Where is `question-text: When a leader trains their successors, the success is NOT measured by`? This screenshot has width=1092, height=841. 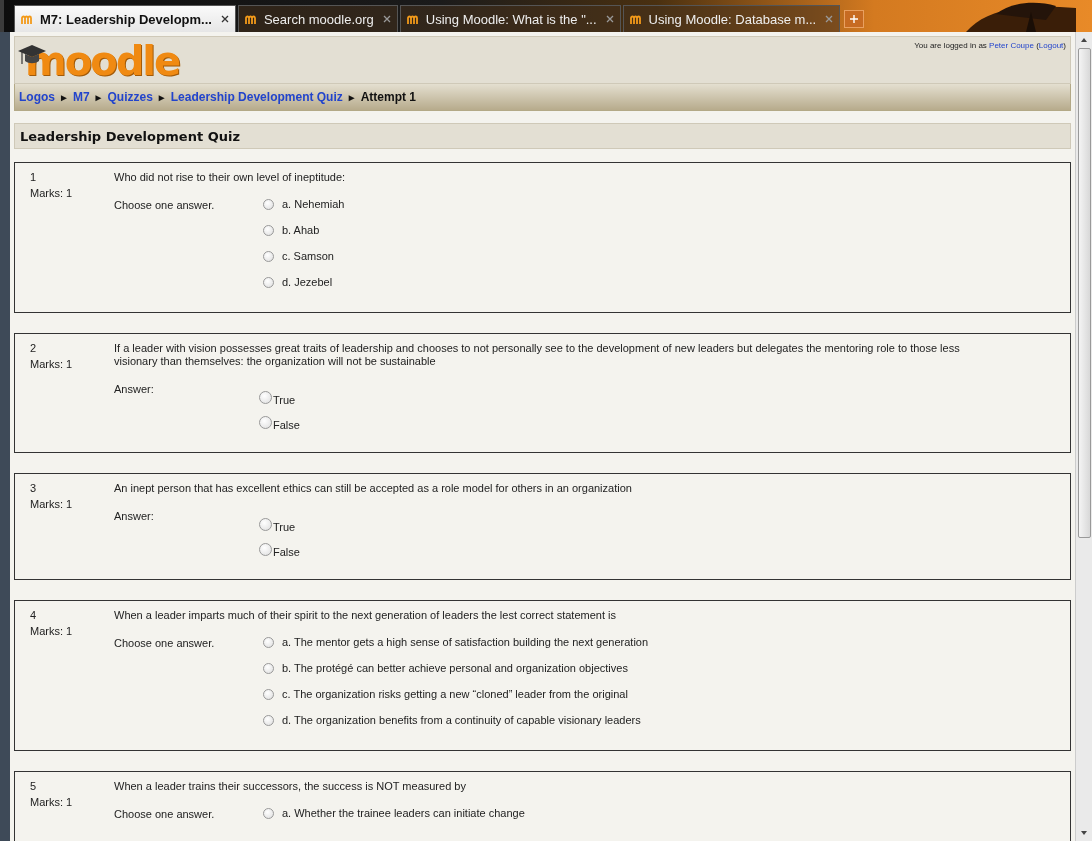
question-text: When a leader trains their successors, the success is NOT measured by is located at coordinates (290, 786).